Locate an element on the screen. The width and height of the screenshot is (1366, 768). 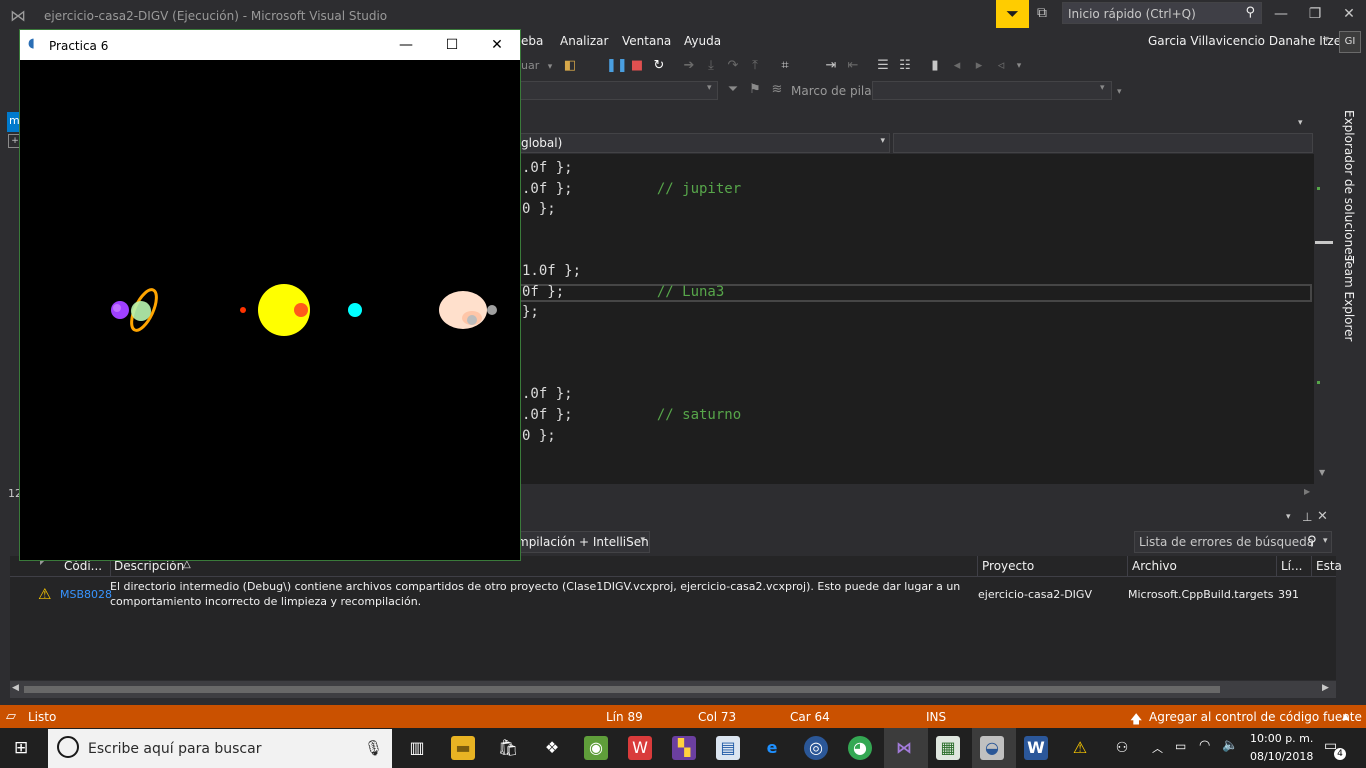
code-line: 1.0f }; is located at coordinates (551, 271).